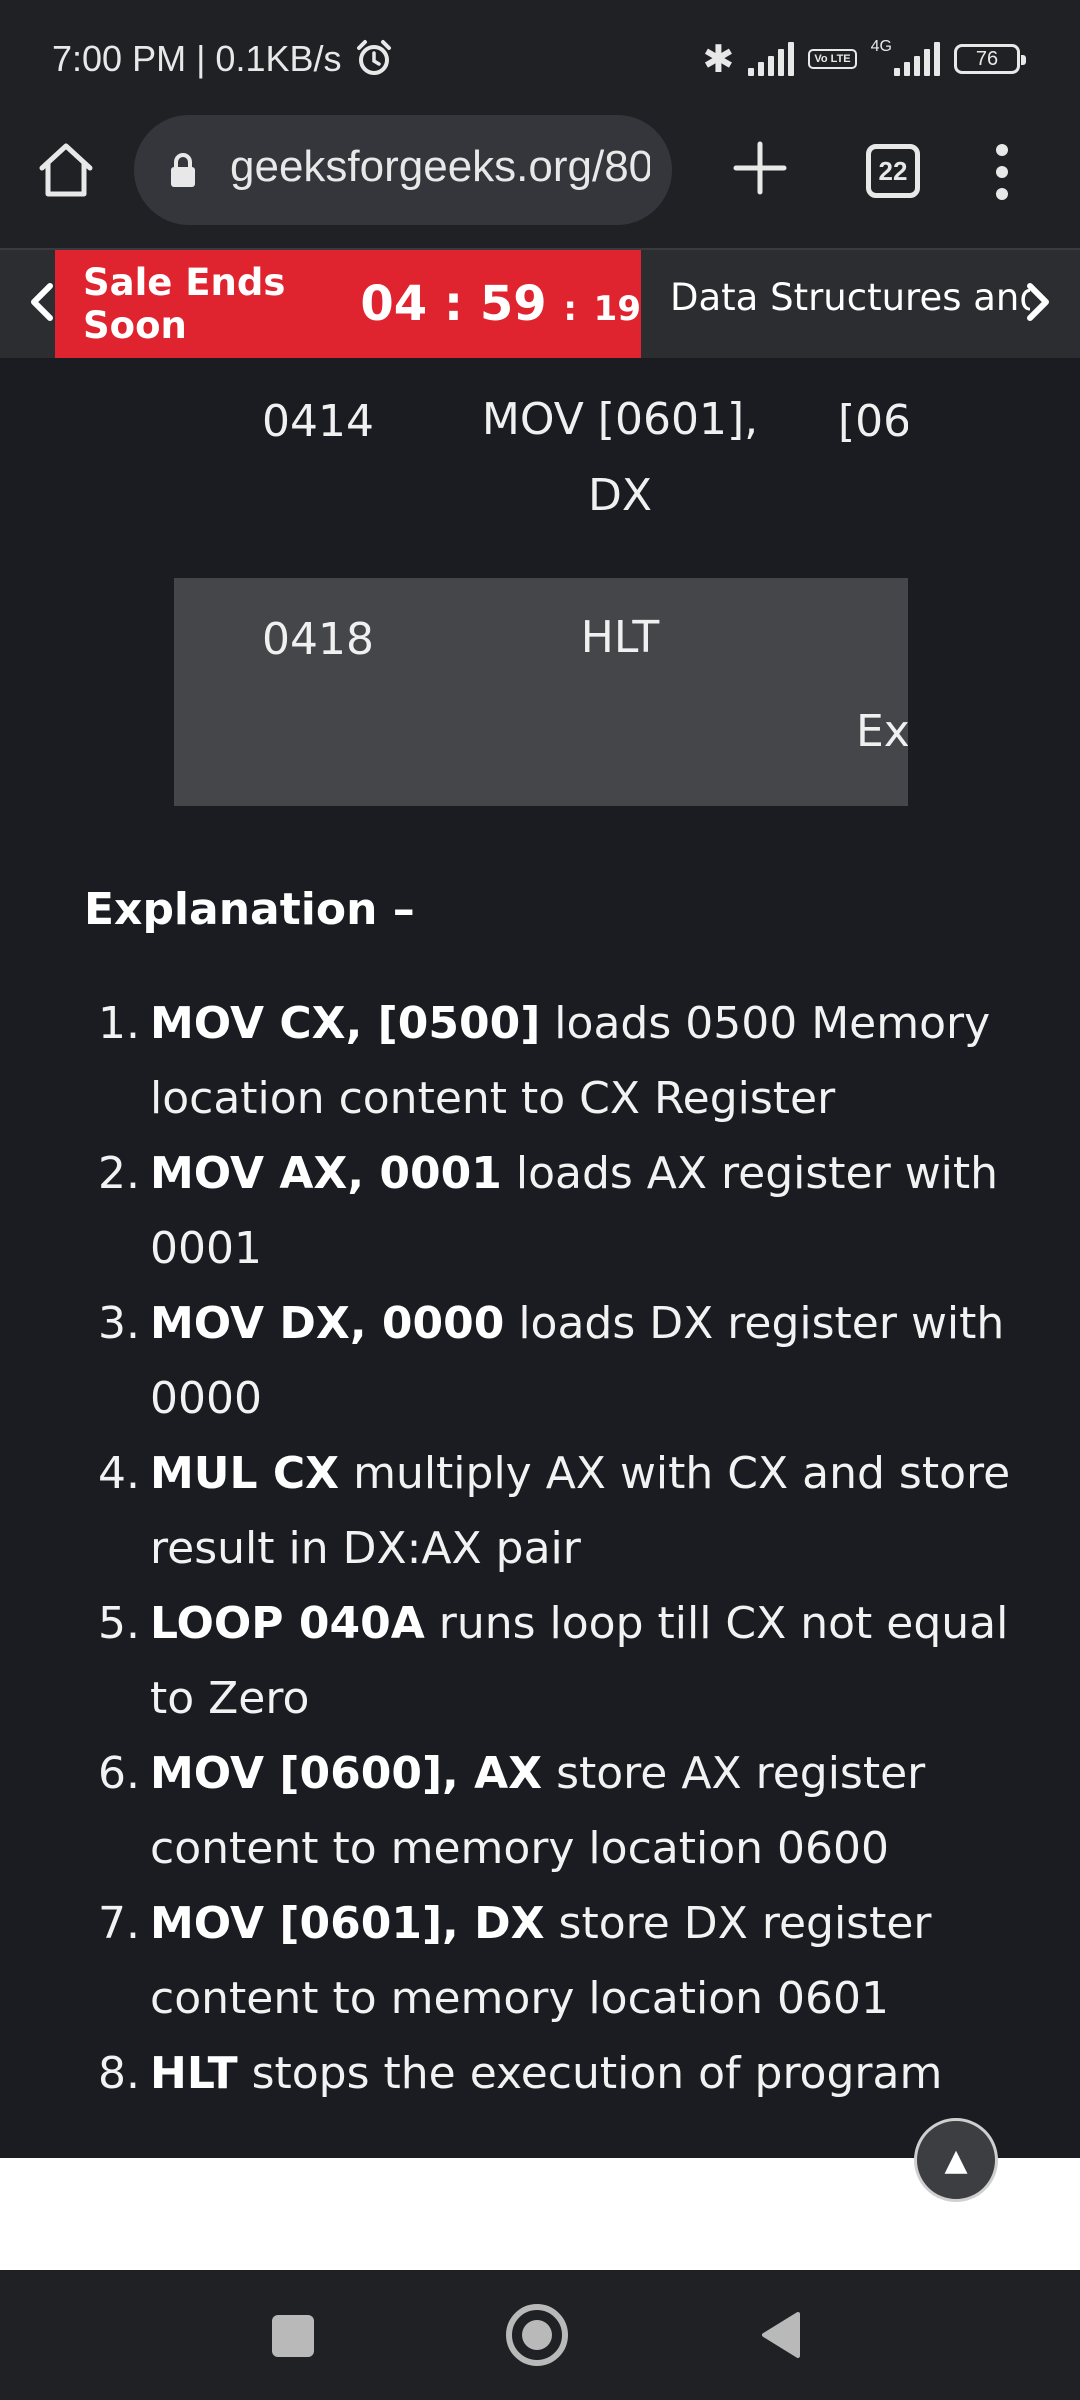 This screenshot has height=2400, width=1080. What do you see at coordinates (374, 57) in the screenshot?
I see `alarm-icon` at bounding box center [374, 57].